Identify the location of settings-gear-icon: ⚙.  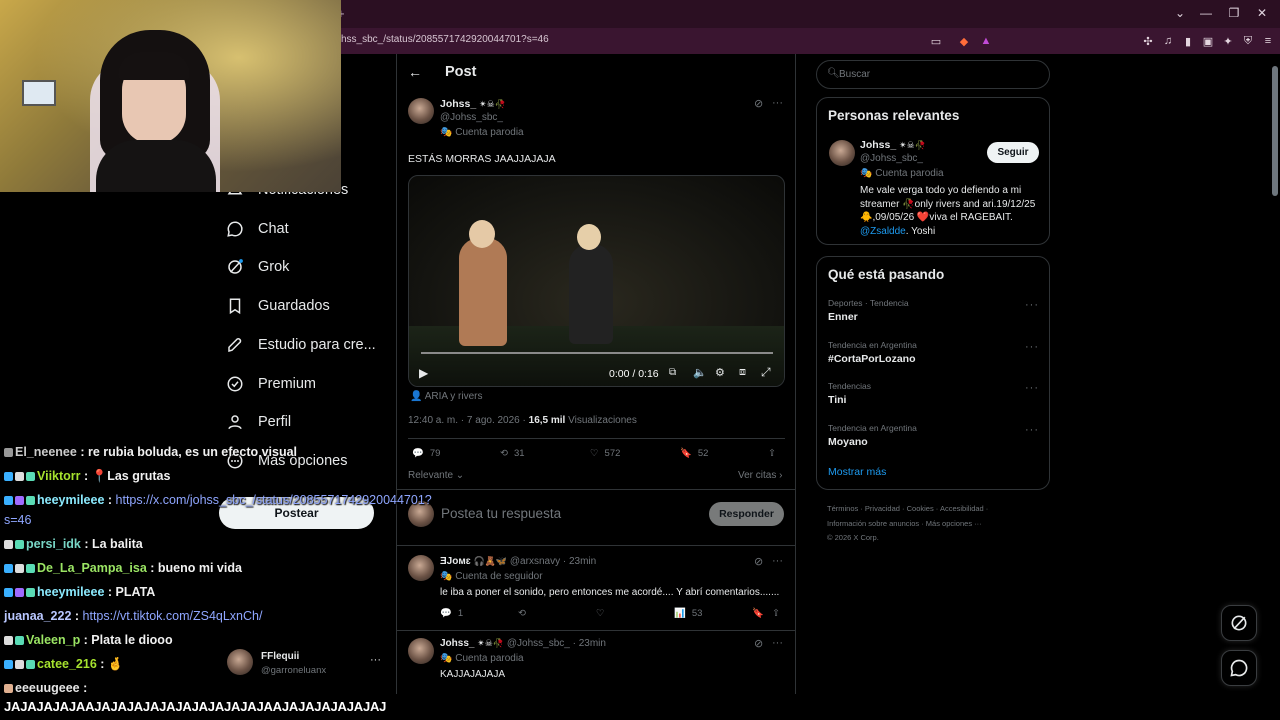
(720, 372).